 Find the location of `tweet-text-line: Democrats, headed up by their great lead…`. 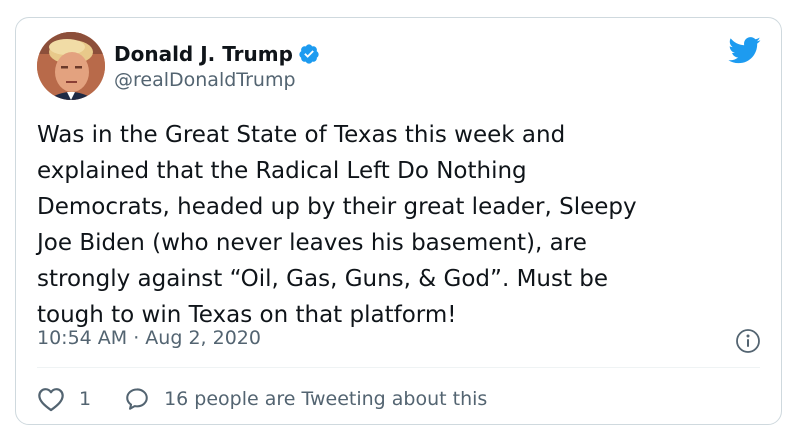

tweet-text-line: Democrats, headed up by their great lead… is located at coordinates (337, 207).